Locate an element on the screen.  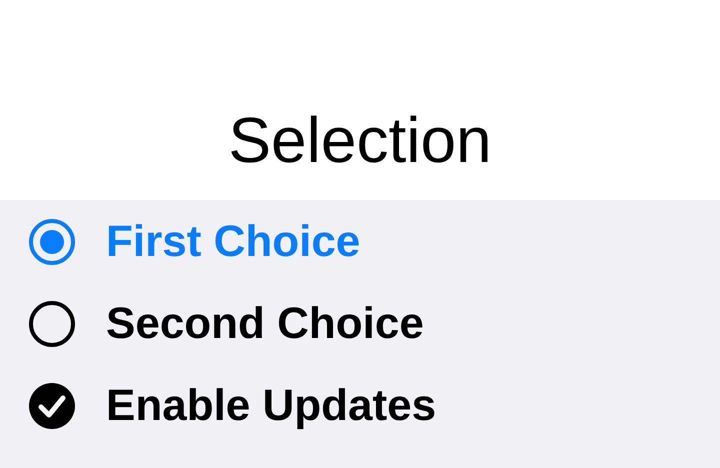
checkbox is located at coordinates (52, 406).